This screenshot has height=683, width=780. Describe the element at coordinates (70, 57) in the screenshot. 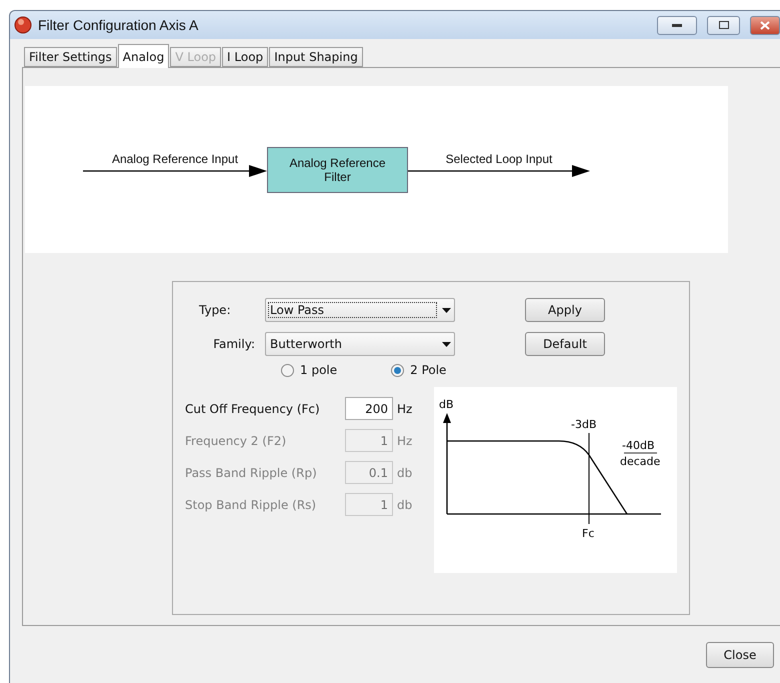

I see `tab: Filter Settings` at that location.